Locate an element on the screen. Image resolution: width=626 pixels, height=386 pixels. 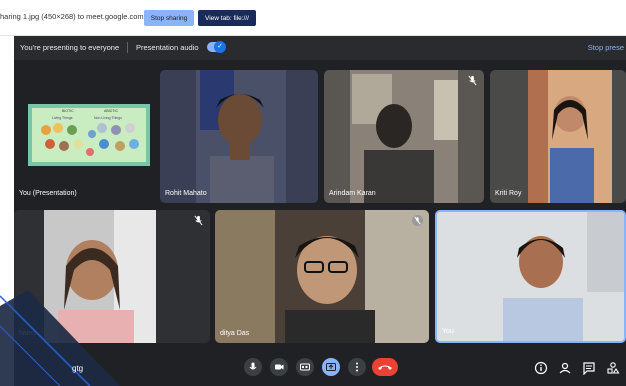
more-vert-icon is located at coordinates (357, 367).